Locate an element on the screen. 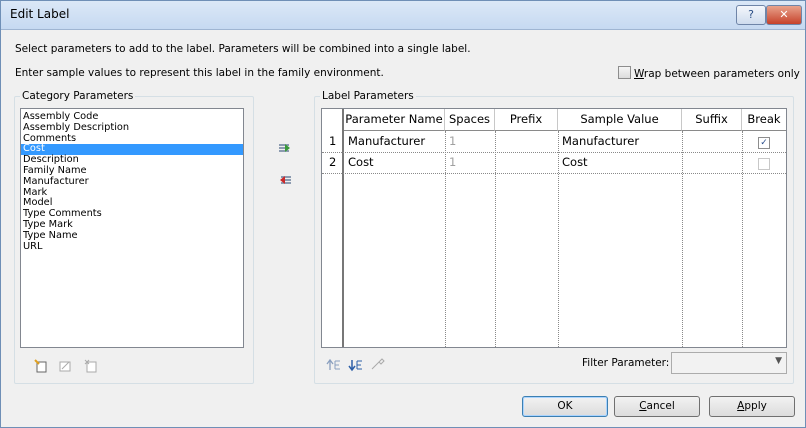 This screenshot has width=806, height=428. list-item: Comments is located at coordinates (132, 139).